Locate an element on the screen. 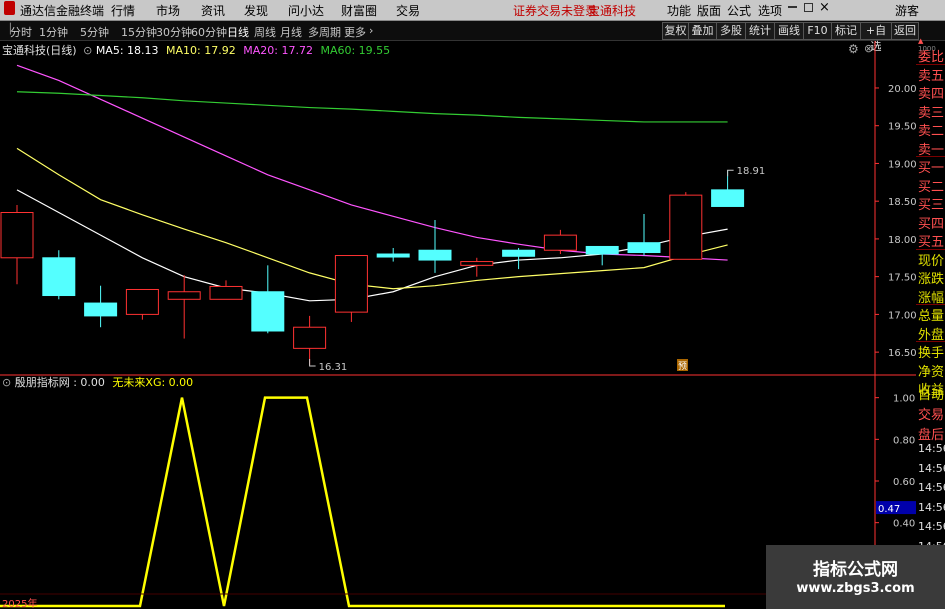  panel-close-icon: ⊗ is located at coordinates (868, 48).